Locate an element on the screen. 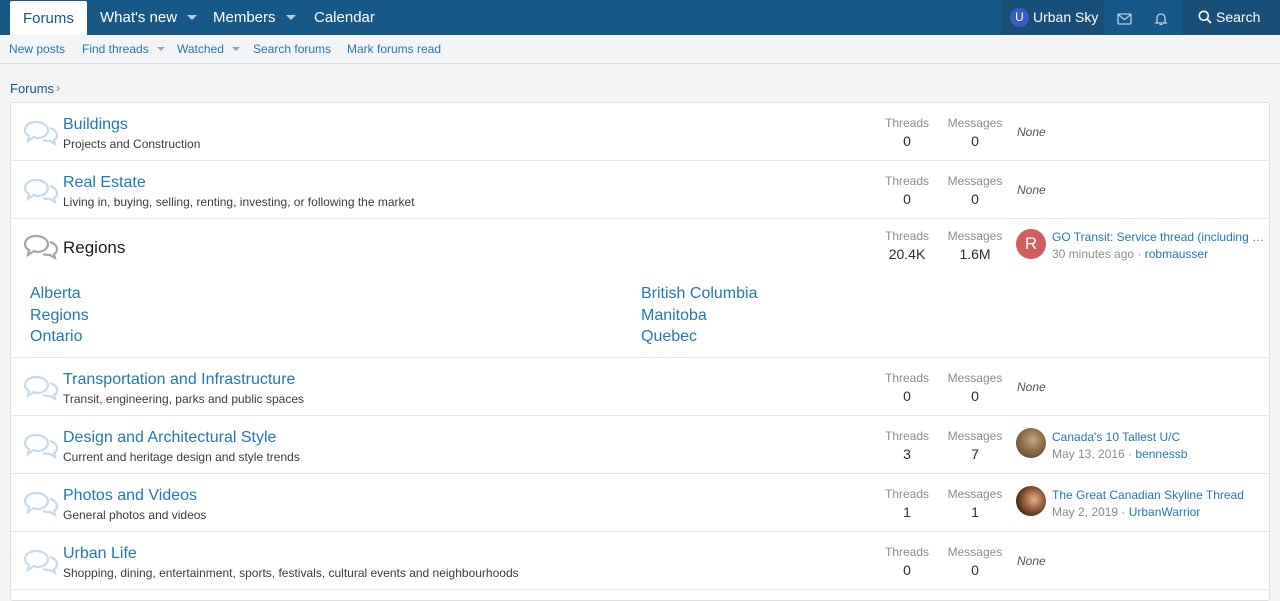 The height and width of the screenshot is (601, 1280). tab-forums: Forums is located at coordinates (48, 18).